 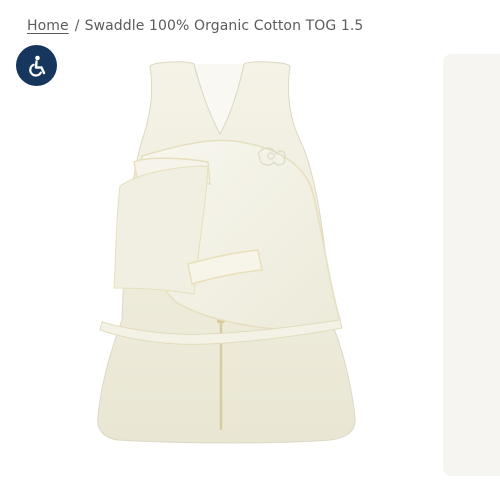 I want to click on breadcrumb-home-link: Home, so click(x=48, y=26).